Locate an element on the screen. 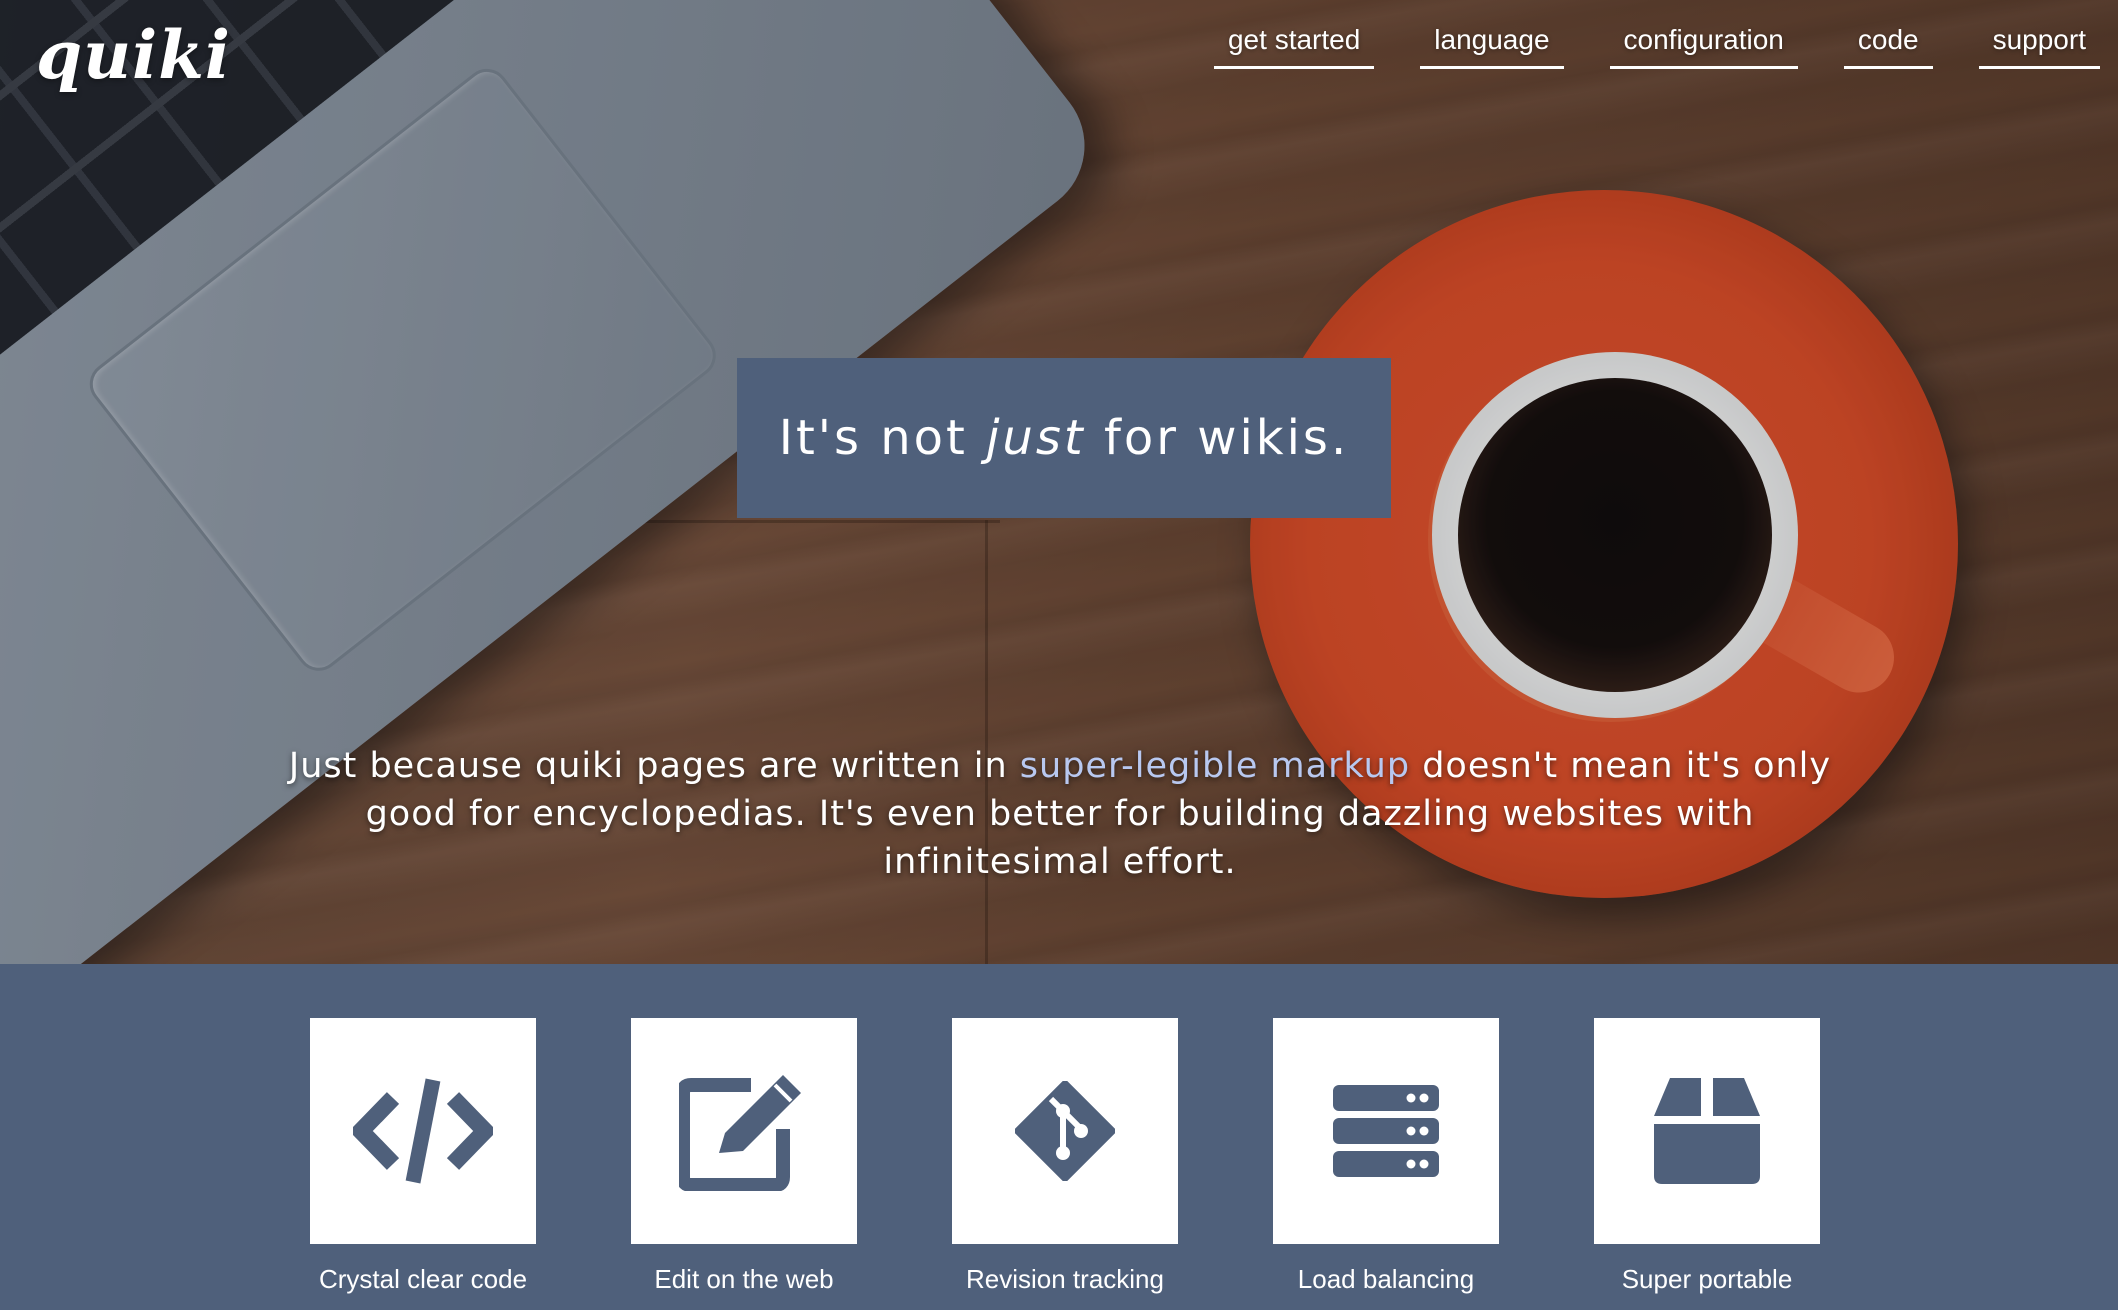  headline-text-before: It's not is located at coordinates (882, 438).